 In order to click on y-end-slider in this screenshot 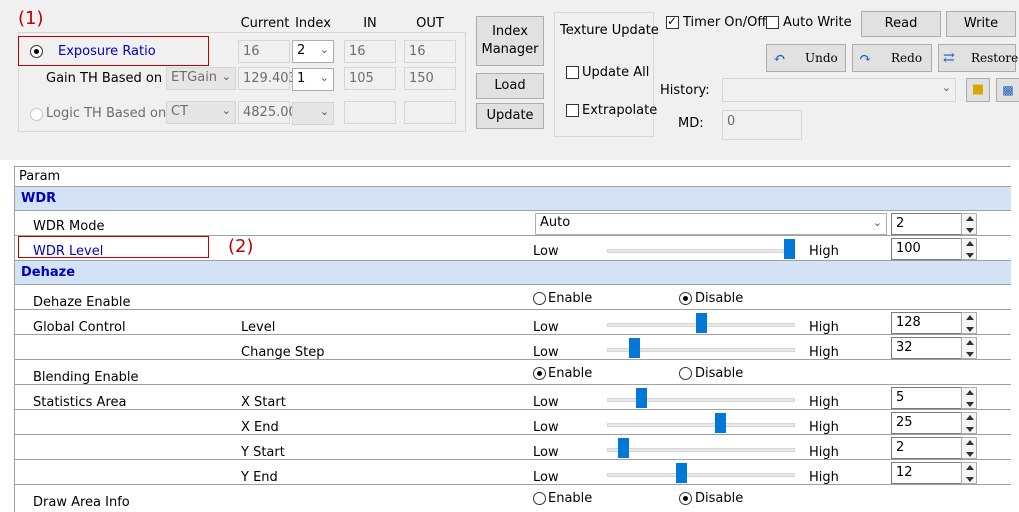, I will do `click(681, 473)`.